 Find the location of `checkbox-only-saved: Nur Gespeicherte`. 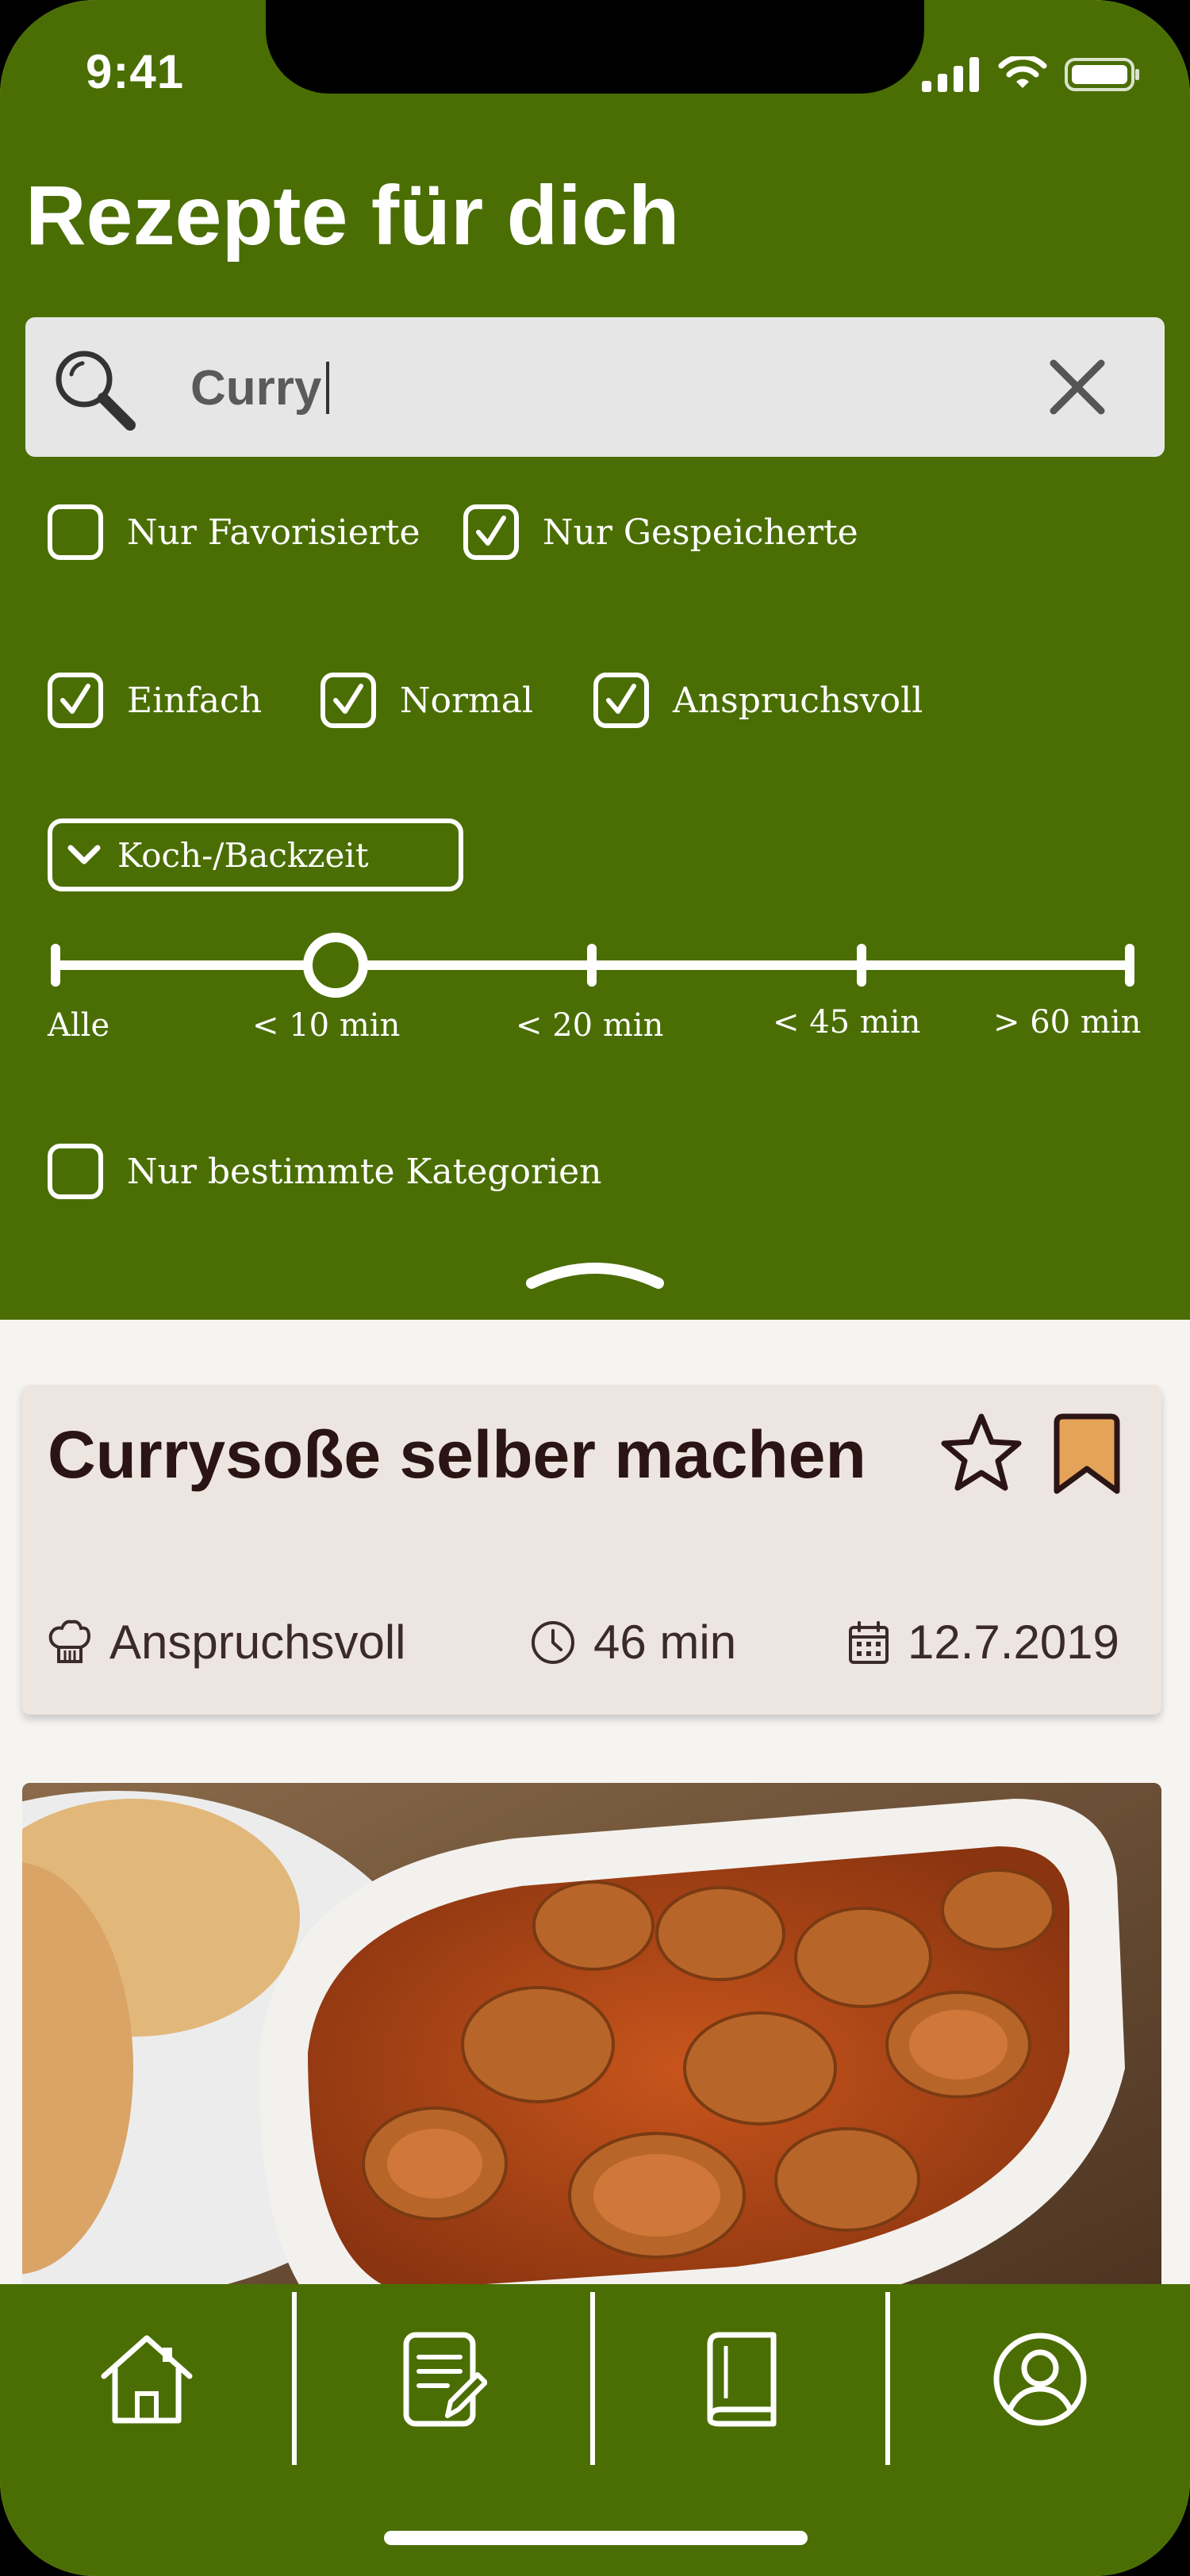

checkbox-only-saved: Nur Gespeicherte is located at coordinates (660, 532).